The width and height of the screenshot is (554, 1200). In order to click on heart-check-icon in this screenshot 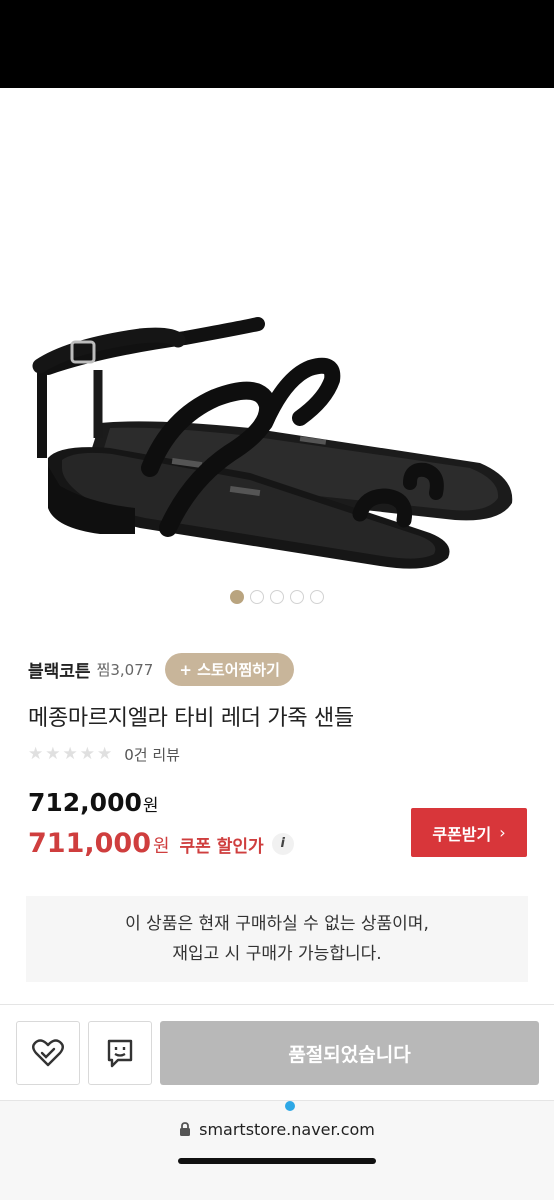, I will do `click(48, 1053)`.